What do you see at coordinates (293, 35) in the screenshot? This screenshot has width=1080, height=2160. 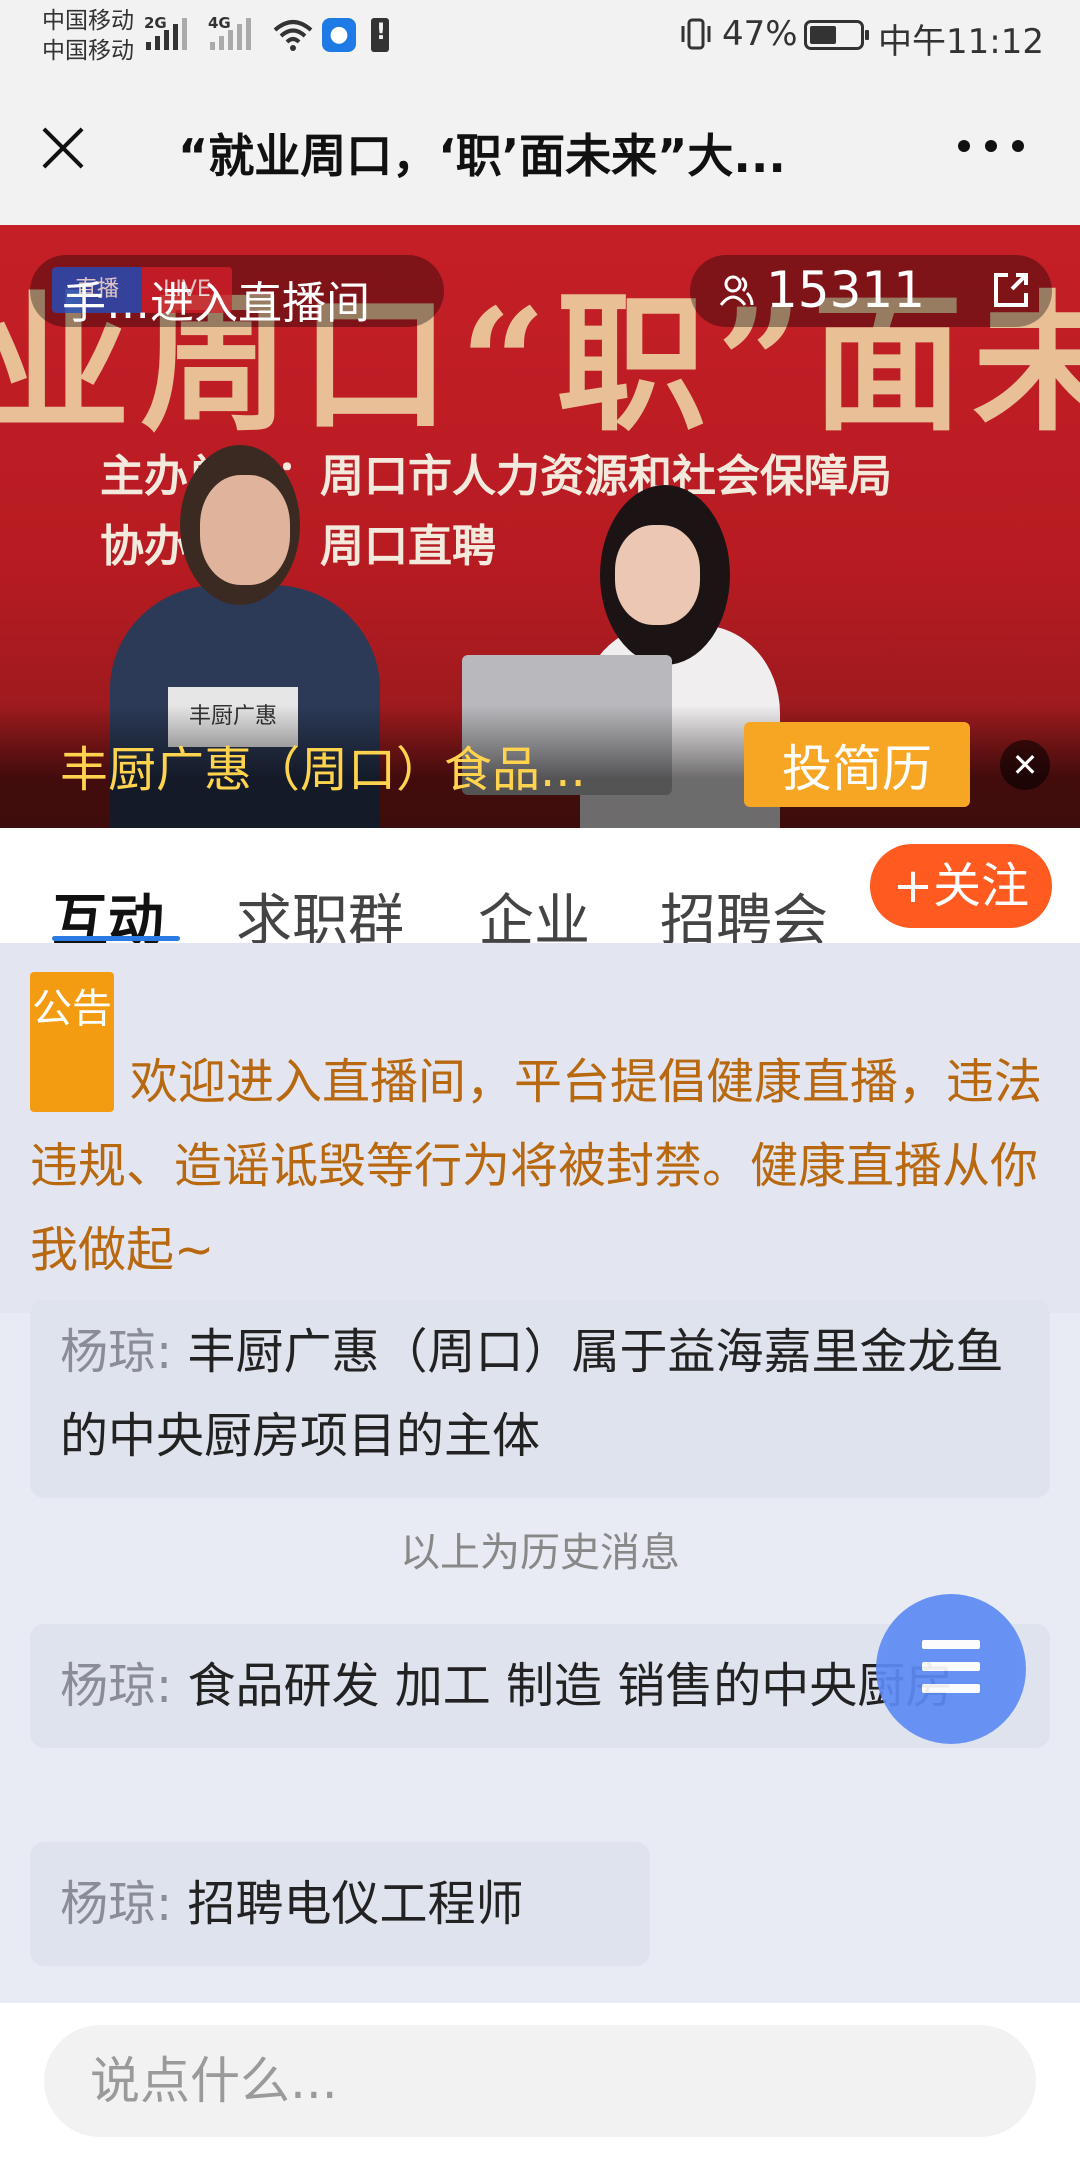 I see `wifi-icon` at bounding box center [293, 35].